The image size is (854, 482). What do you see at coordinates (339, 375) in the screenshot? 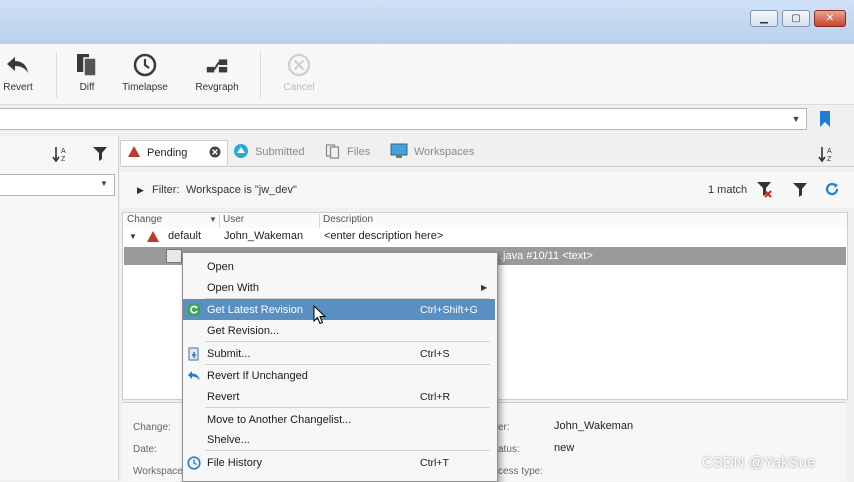
I see `menu-item-revert-if-unchanged: Revert If Unchanged` at bounding box center [339, 375].